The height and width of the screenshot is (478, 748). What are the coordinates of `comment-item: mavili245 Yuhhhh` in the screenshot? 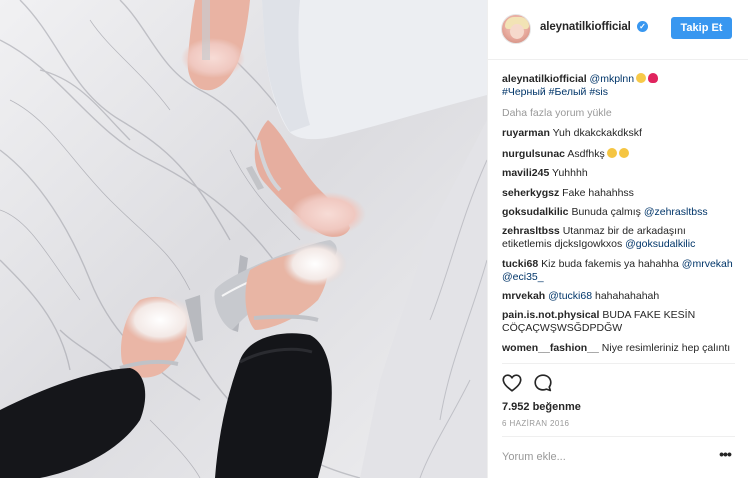 It's located at (620, 173).